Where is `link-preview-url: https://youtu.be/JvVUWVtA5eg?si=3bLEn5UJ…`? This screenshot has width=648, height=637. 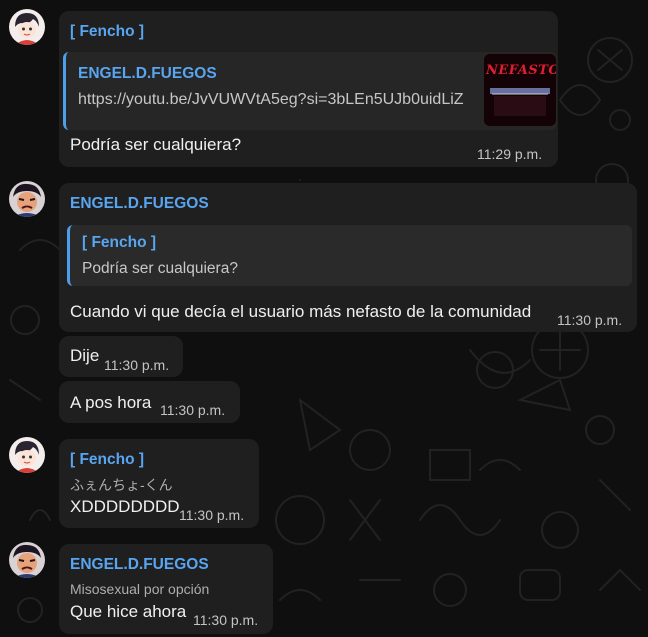
link-preview-url: https://youtu.be/JvVUWVtA5eg?si=3bLEn5UJ… is located at coordinates (271, 100).